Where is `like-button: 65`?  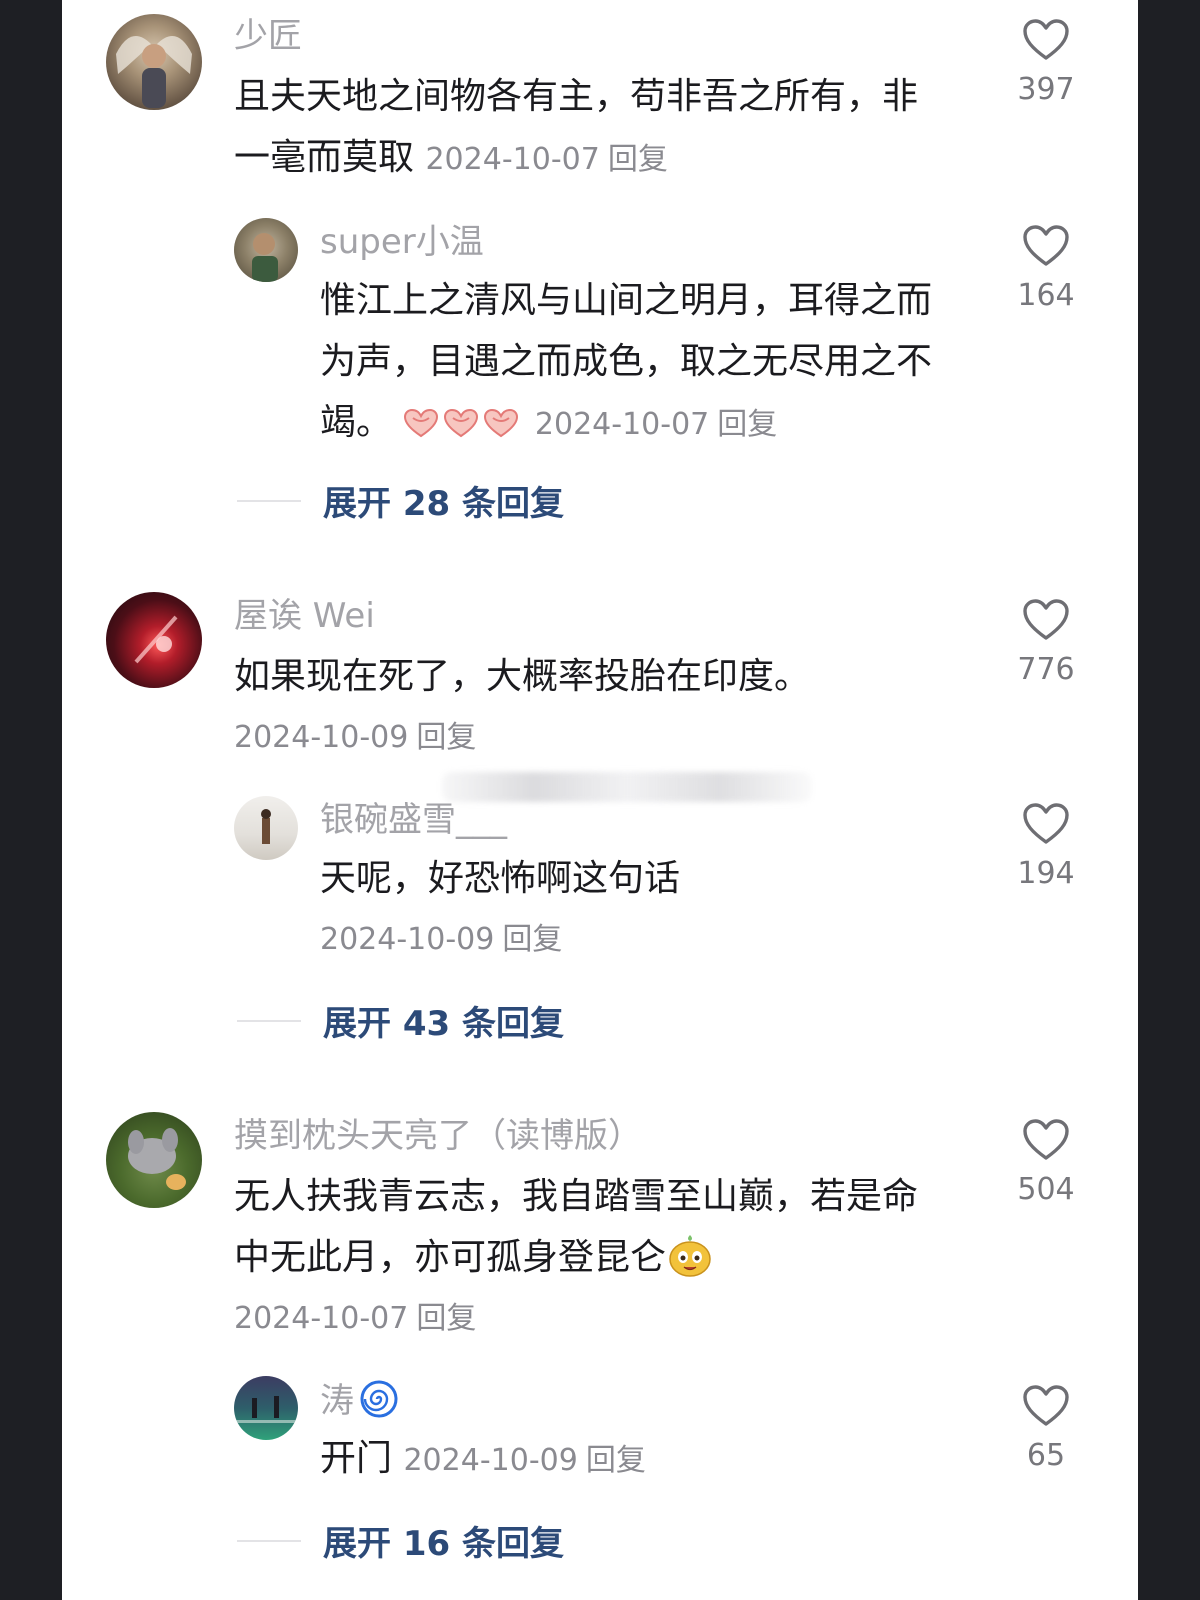
like-button: 65 is located at coordinates (1046, 1429).